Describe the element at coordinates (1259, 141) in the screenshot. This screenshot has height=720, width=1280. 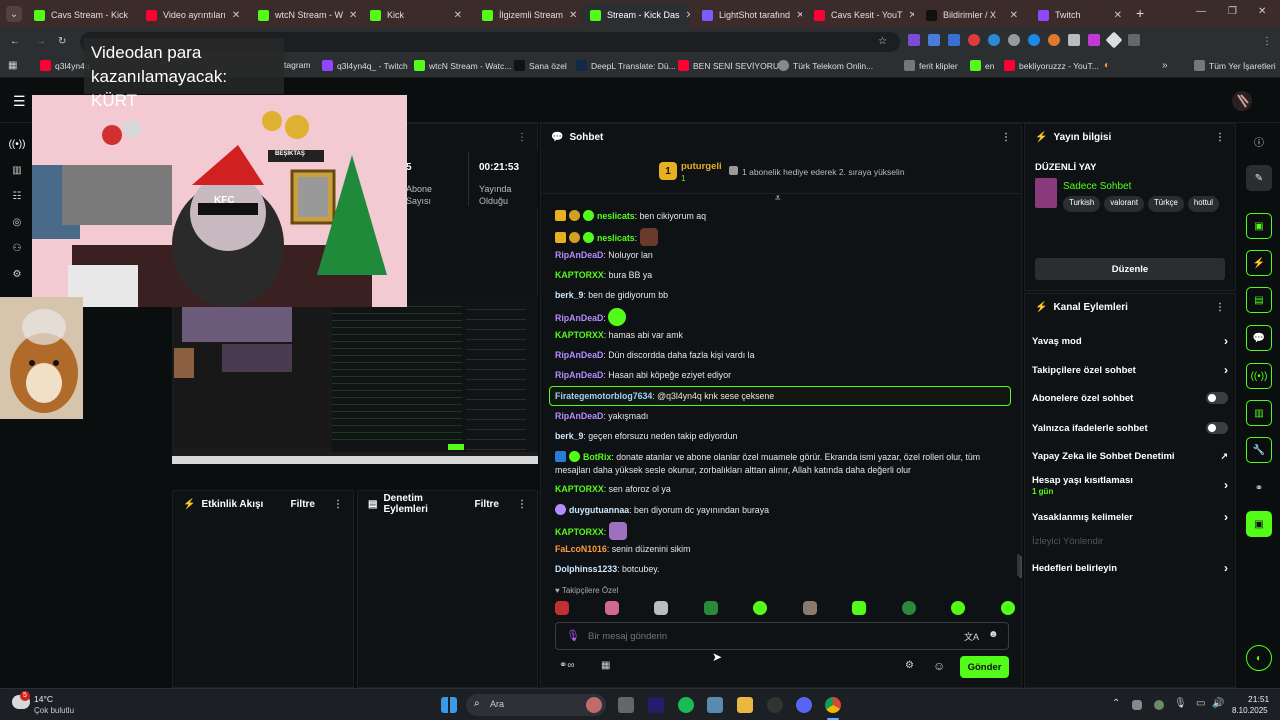
I see `info-icon: ⓘ` at that location.